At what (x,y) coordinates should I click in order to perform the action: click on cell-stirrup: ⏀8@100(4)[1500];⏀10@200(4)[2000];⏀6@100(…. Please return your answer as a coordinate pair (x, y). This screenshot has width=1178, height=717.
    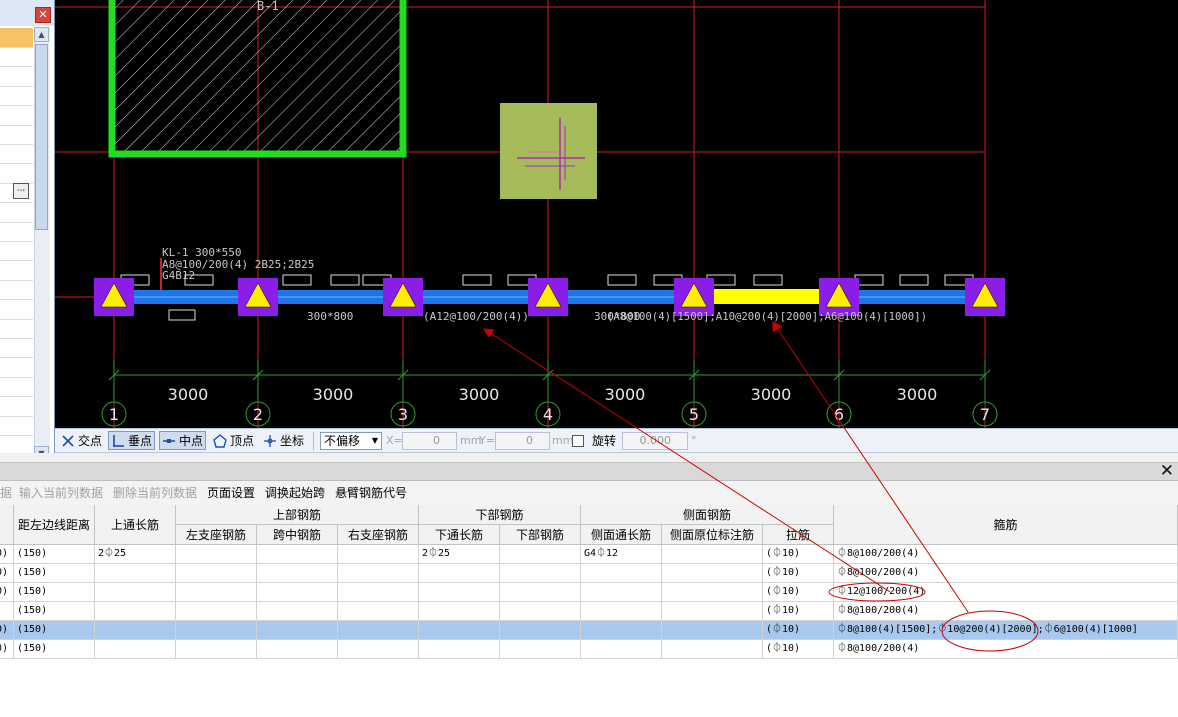
    Looking at the image, I should click on (1006, 630).